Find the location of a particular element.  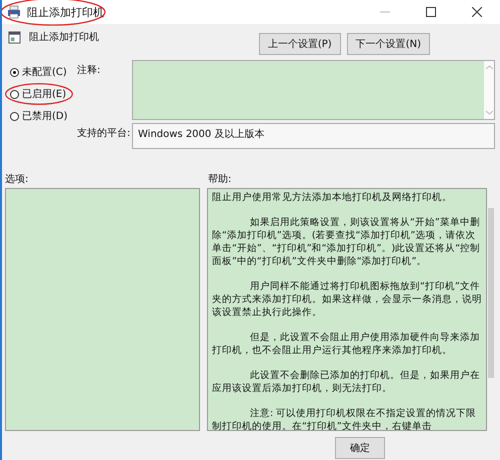

window-title: 阻止添加打印机 is located at coordinates (65, 12).